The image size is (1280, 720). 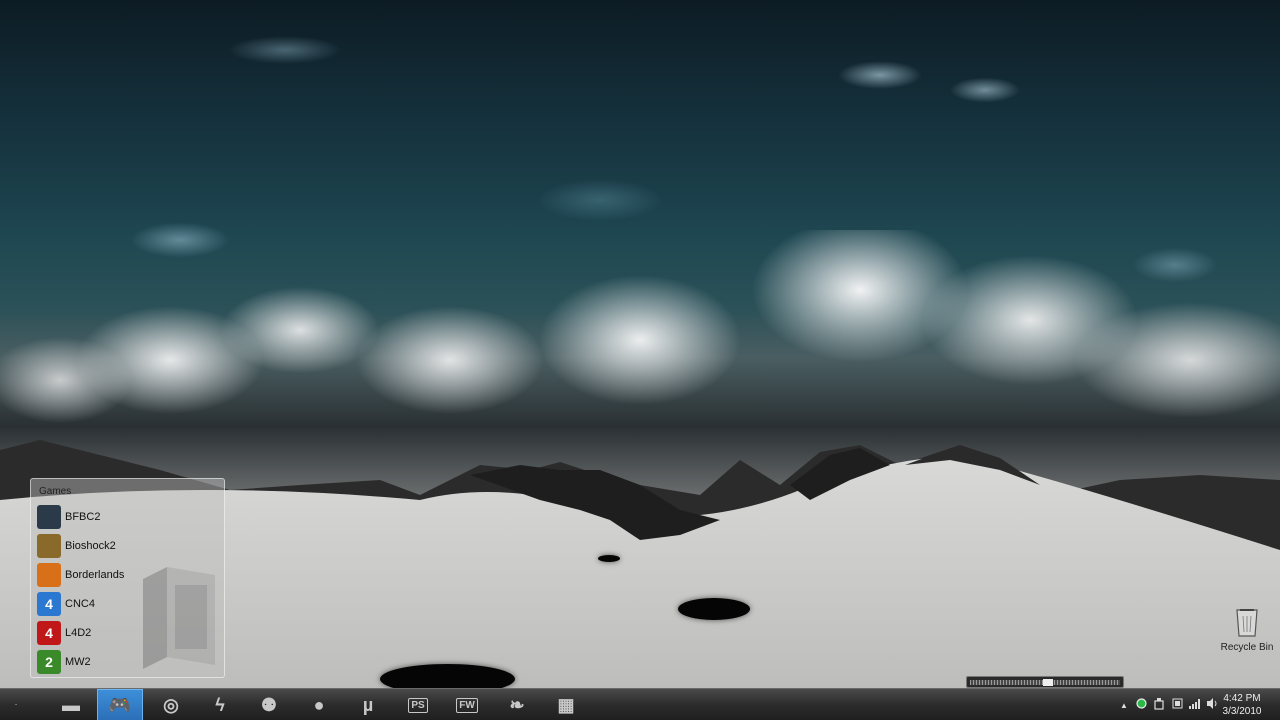 I want to click on network-signal-icon, so click(x=1195, y=705).